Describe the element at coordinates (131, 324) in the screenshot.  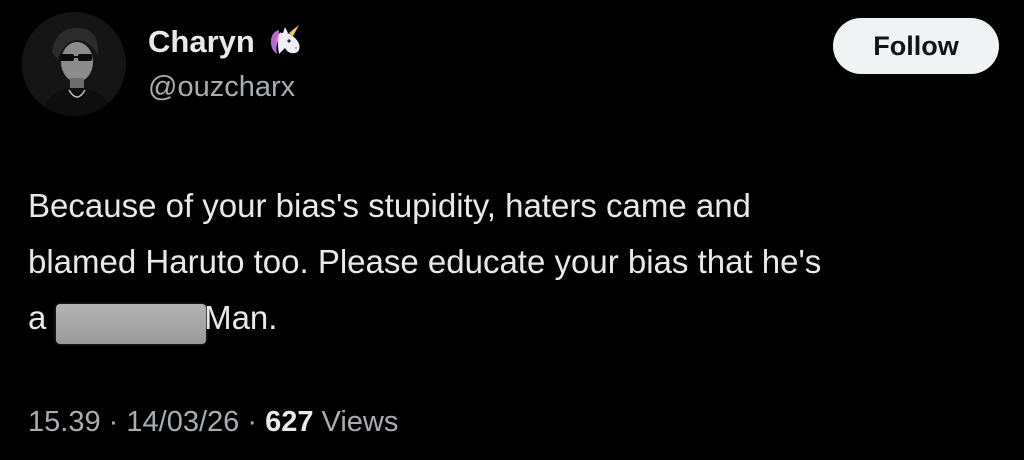
I see `redaction-overlay` at that location.